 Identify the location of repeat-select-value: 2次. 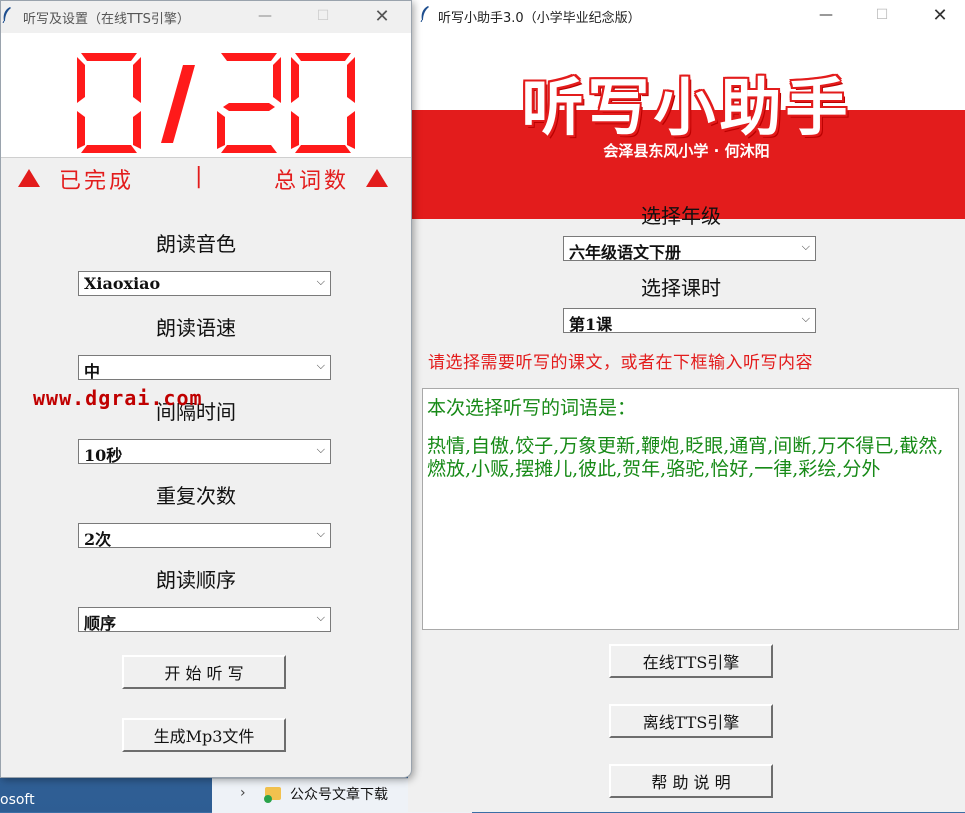
(98, 539).